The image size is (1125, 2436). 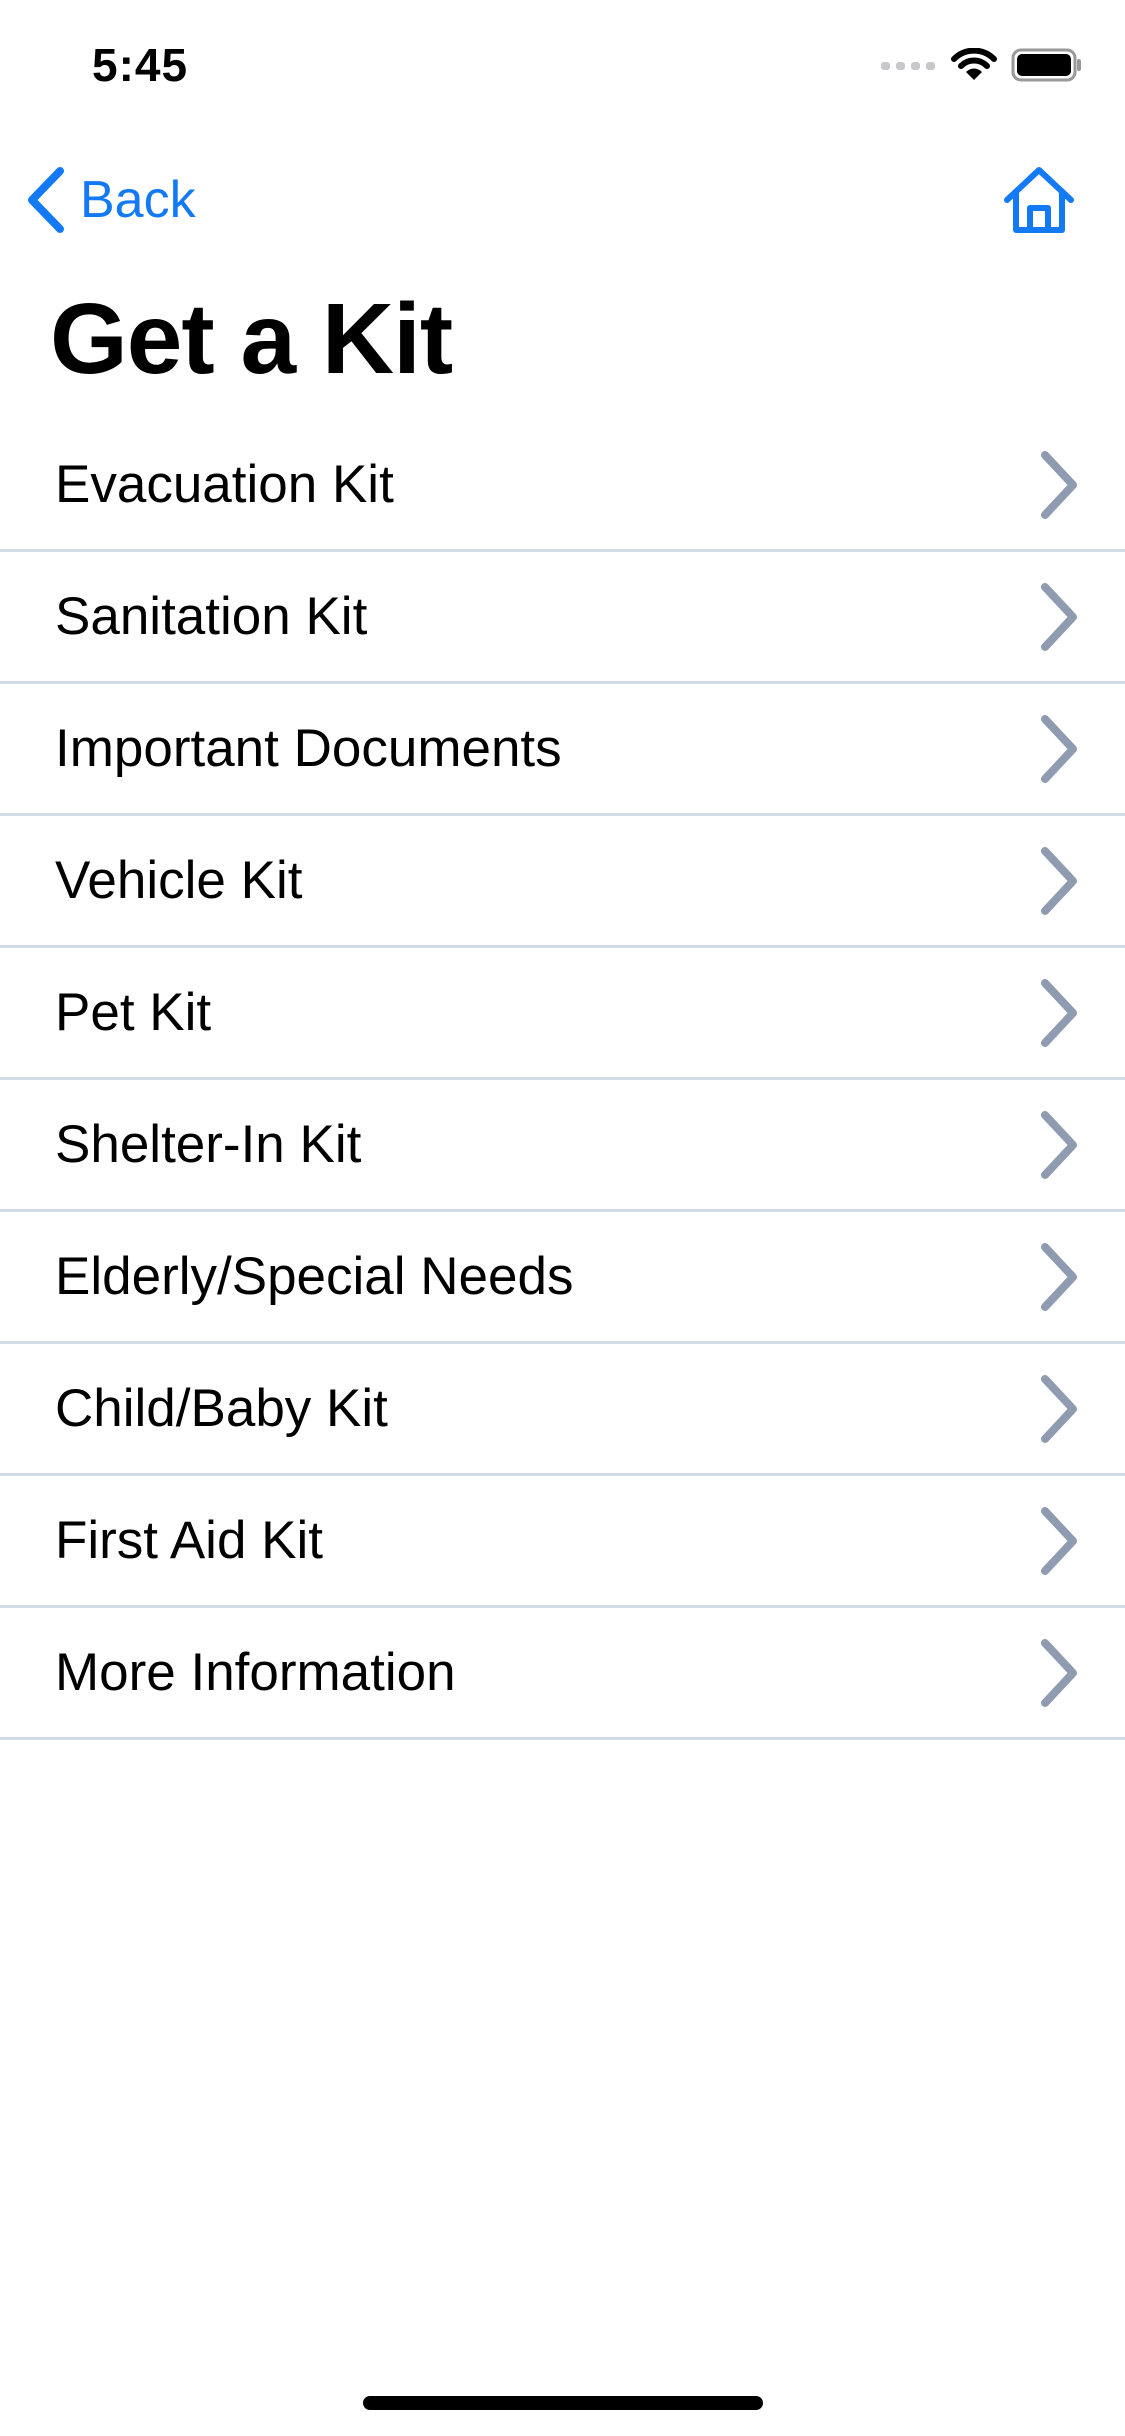 What do you see at coordinates (179, 880) in the screenshot?
I see `list-item-label: Vehicle Kit` at bounding box center [179, 880].